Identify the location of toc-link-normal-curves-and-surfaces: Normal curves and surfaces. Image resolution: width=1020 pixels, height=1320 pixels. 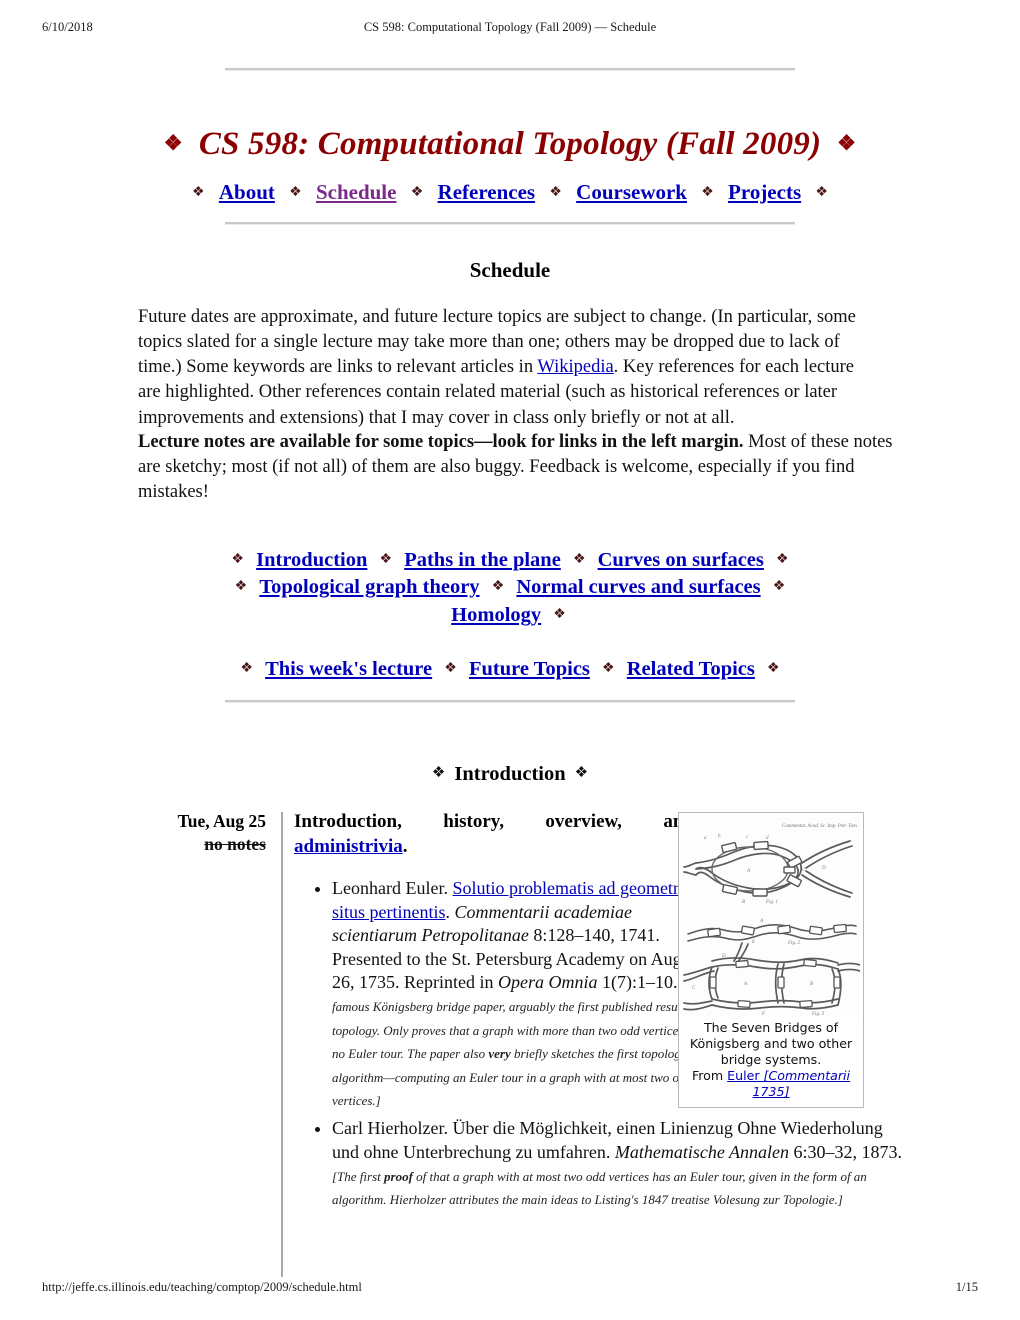
(638, 587).